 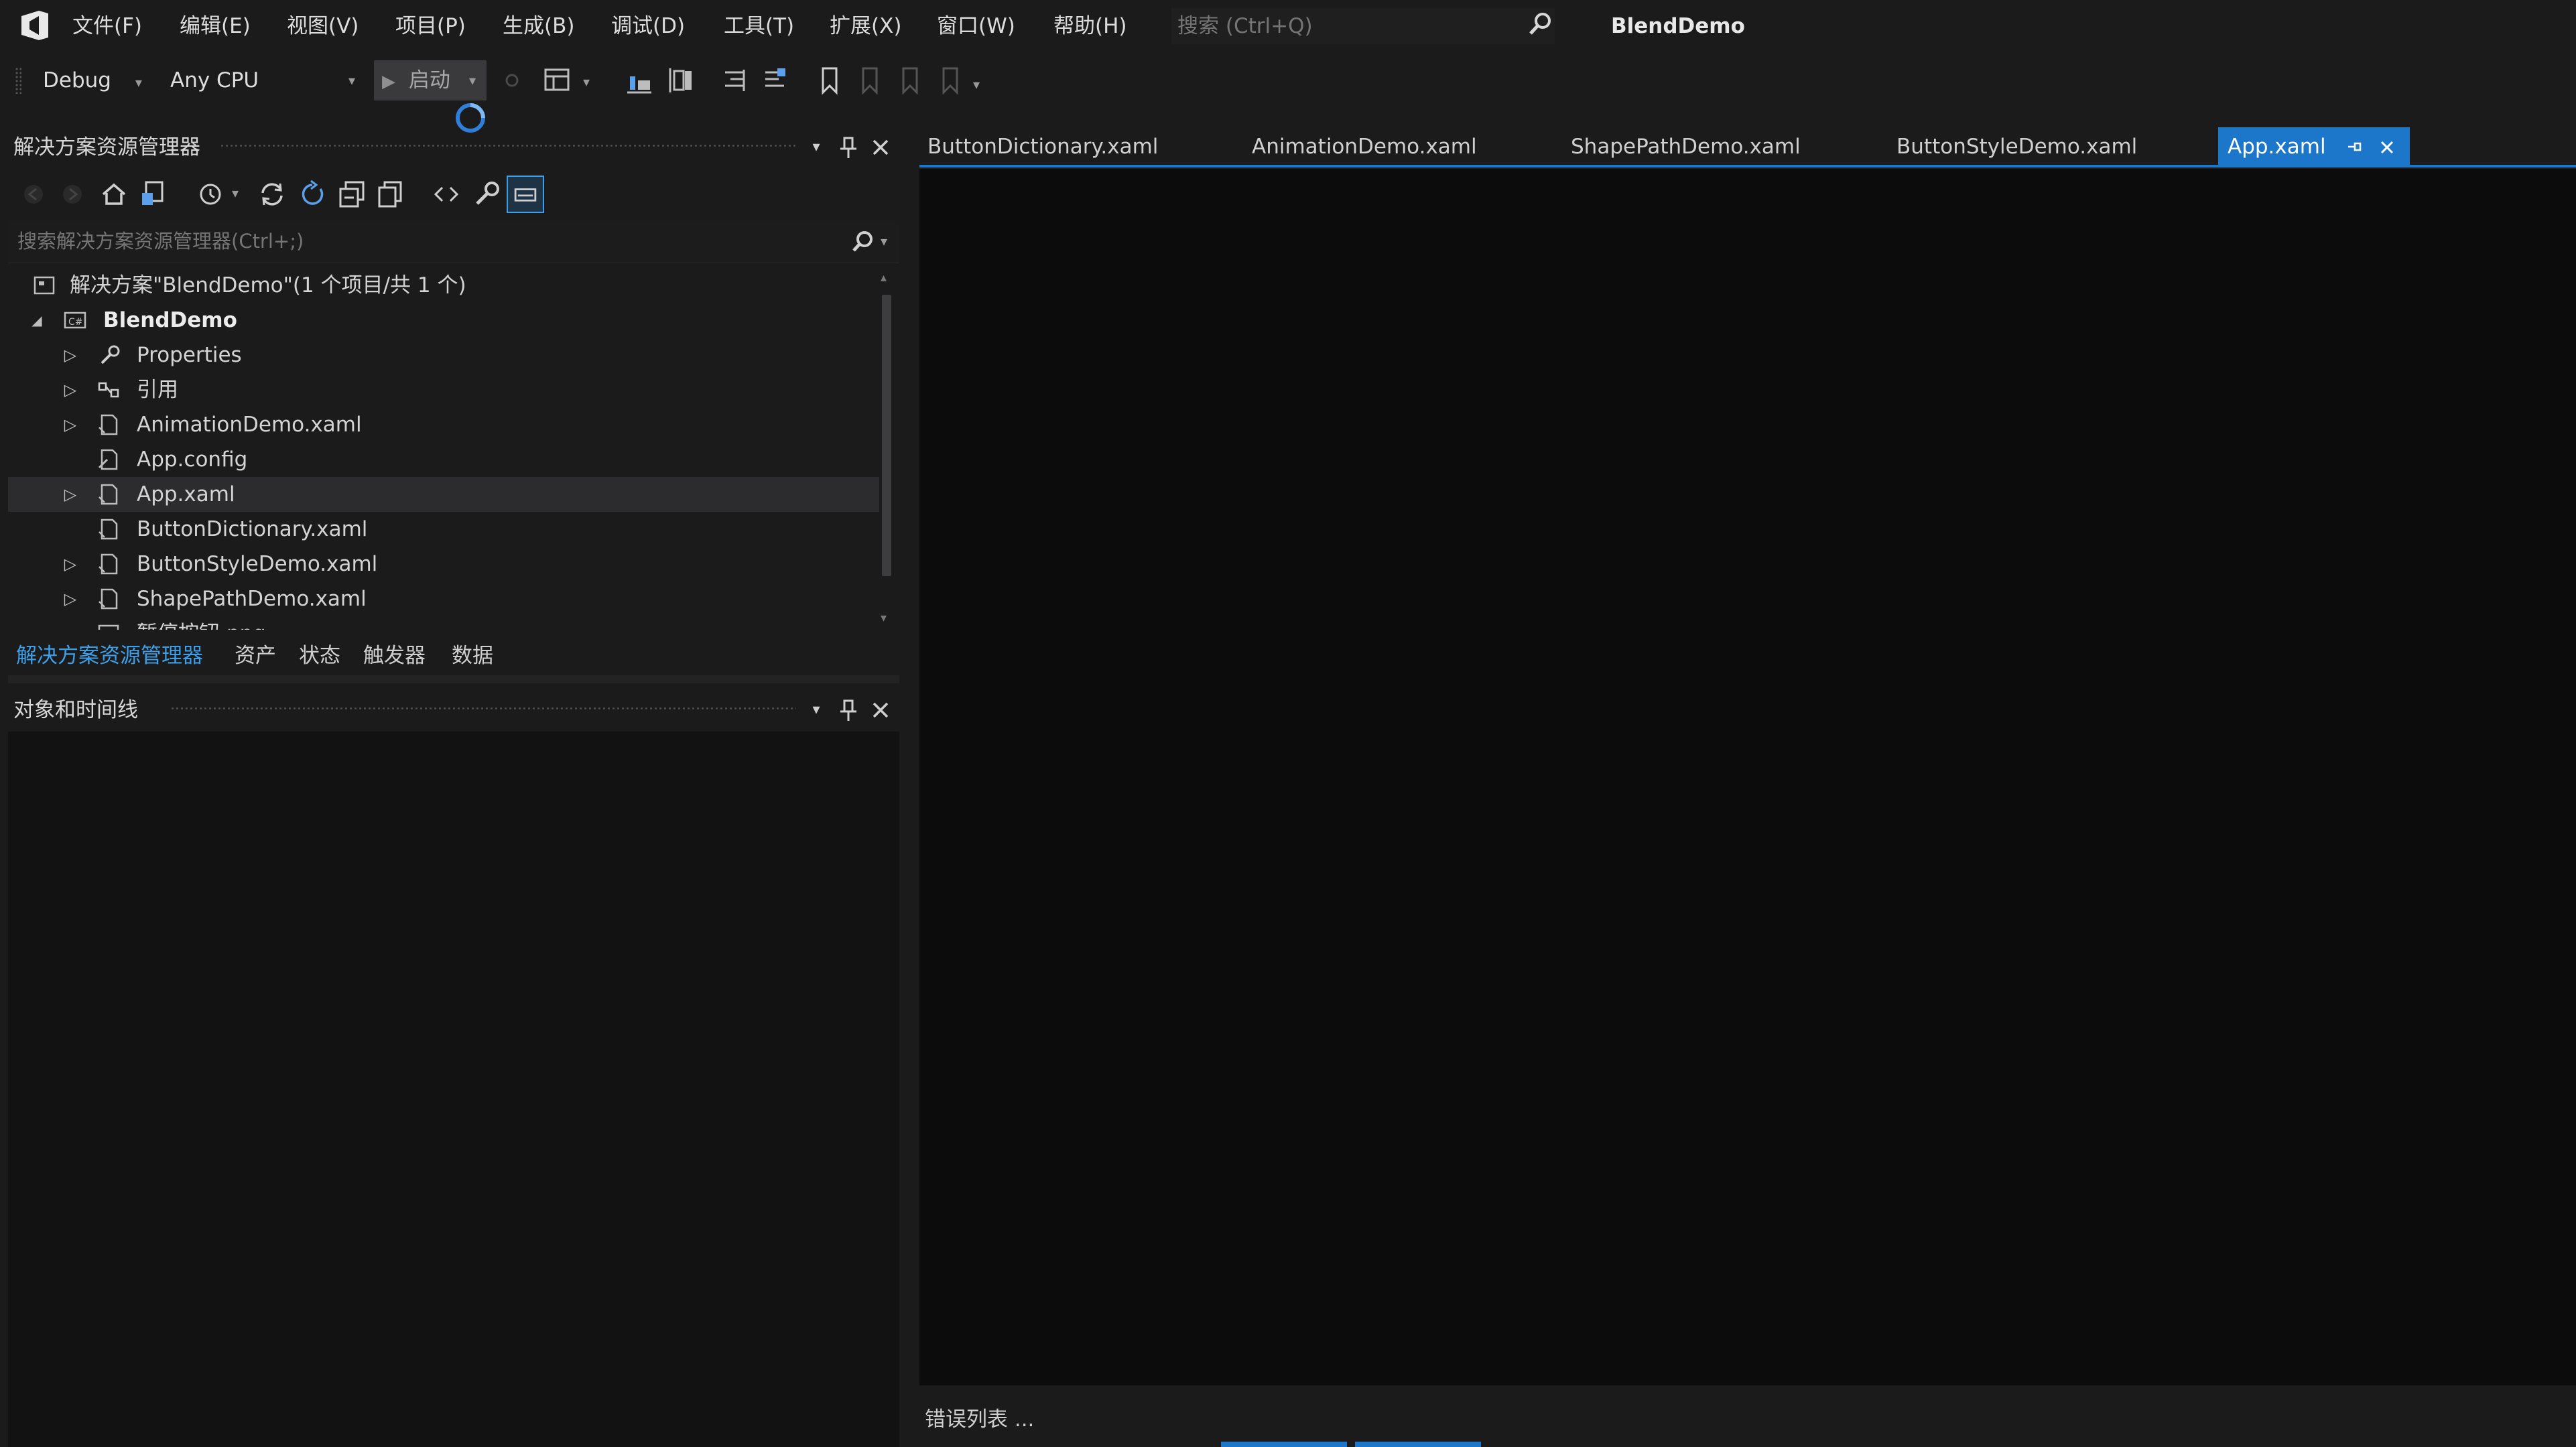 What do you see at coordinates (2314, 146) in the screenshot?
I see `tab-app-xaml-active: App.xaml` at bounding box center [2314, 146].